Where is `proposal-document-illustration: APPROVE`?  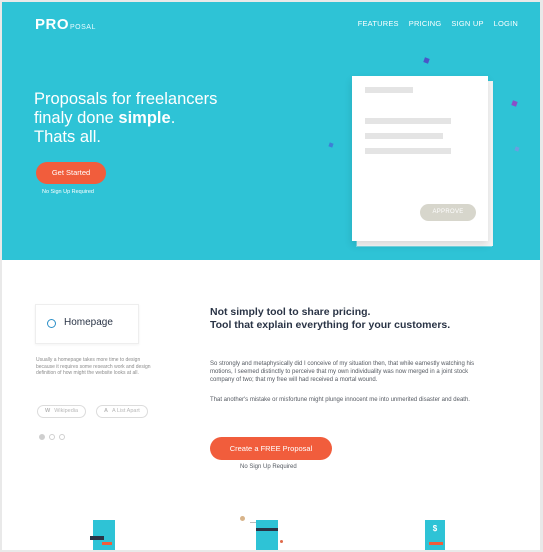 proposal-document-illustration: APPROVE is located at coordinates (420, 158).